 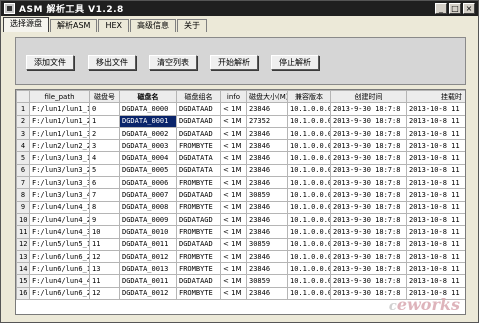 I want to click on table-cell: F:/lun1/lun1_1, so click(x=59, y=109).